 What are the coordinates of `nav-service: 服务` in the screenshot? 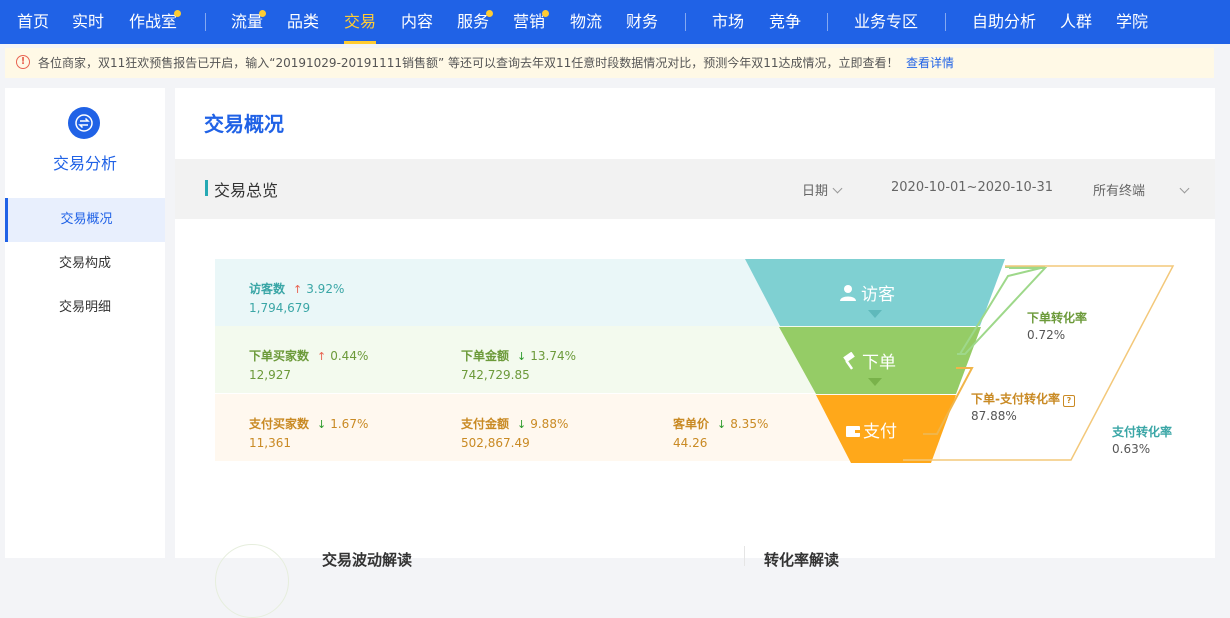 It's located at (473, 22).